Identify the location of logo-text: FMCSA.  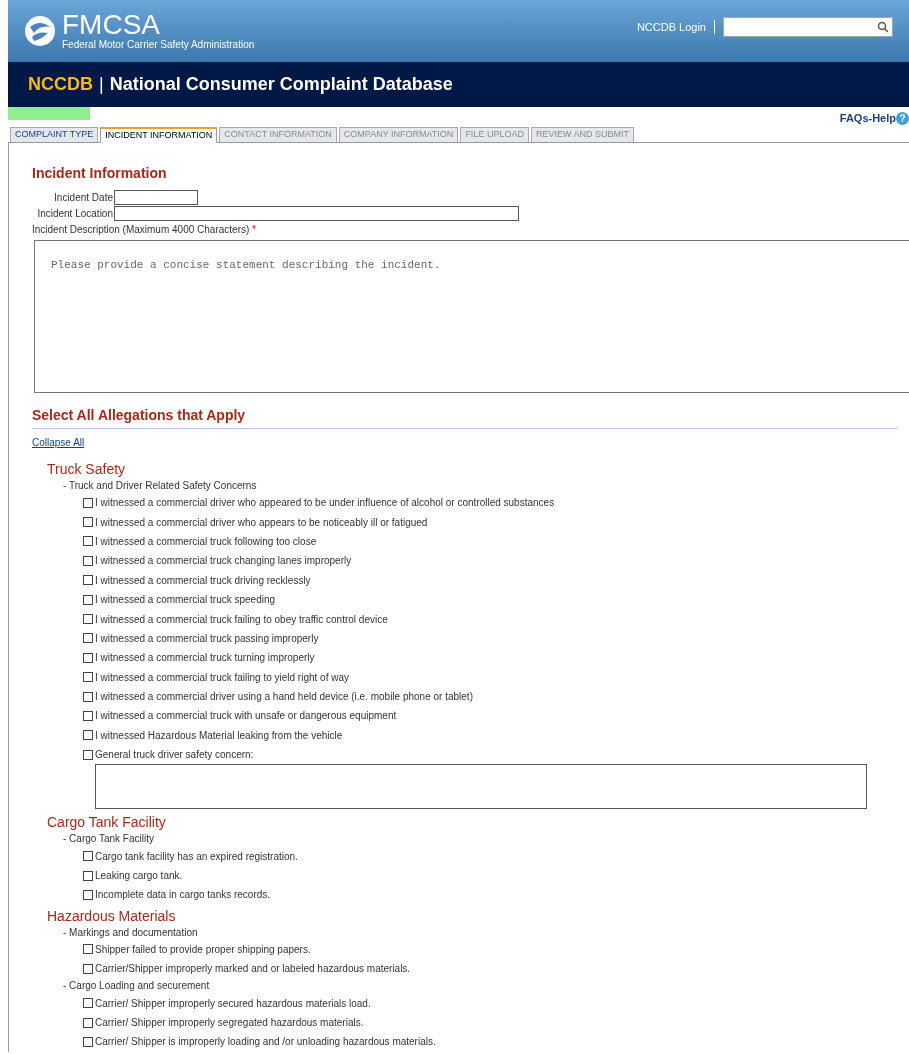
(111, 25).